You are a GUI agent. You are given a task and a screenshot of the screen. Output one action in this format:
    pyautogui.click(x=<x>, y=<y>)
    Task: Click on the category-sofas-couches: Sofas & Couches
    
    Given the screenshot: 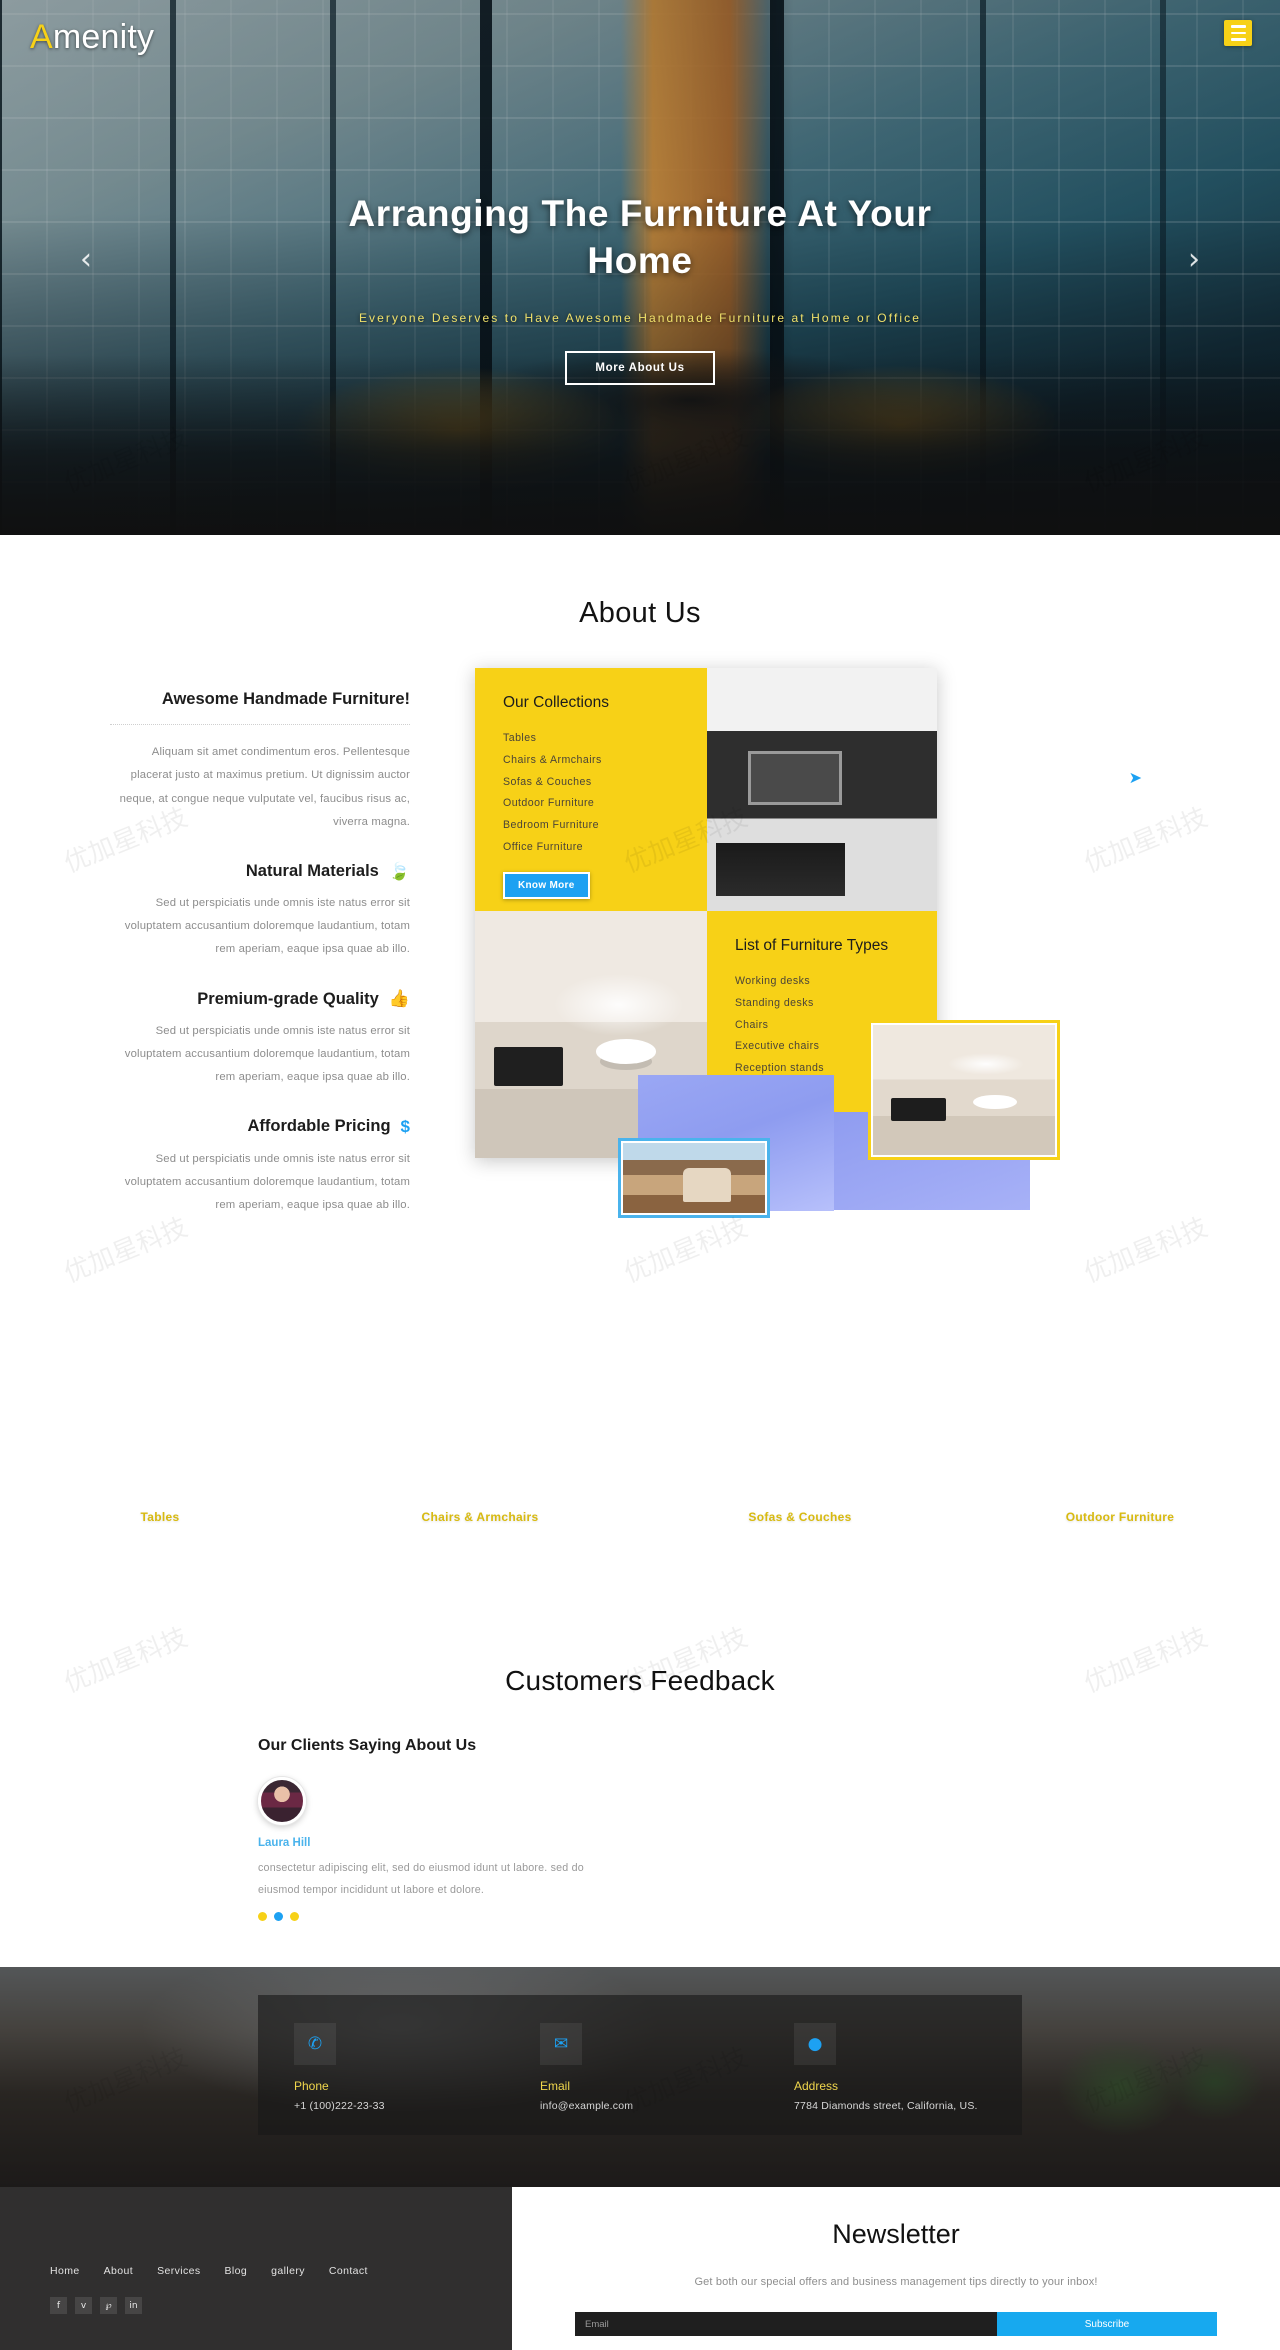 What is the action you would take?
    pyautogui.click(x=800, y=1517)
    